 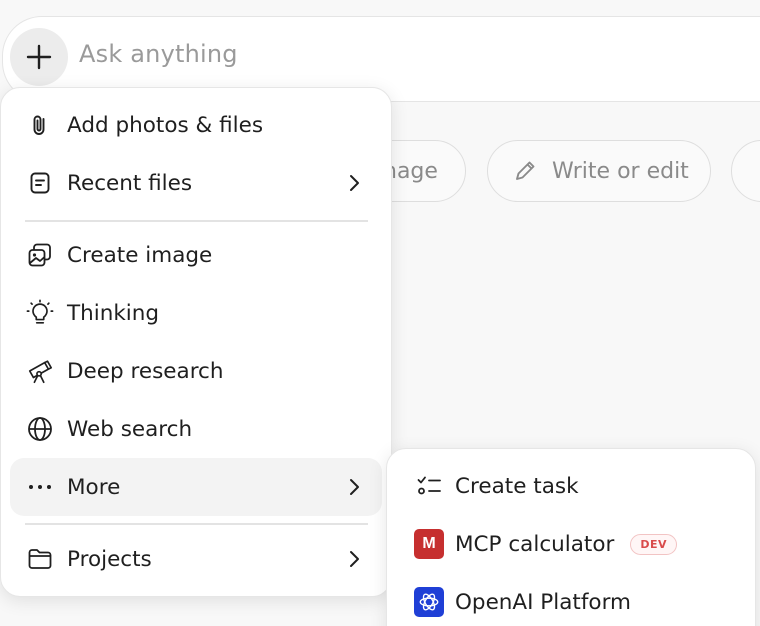 I want to click on submenu-item-label: OpenAI Platform, so click(x=543, y=602).